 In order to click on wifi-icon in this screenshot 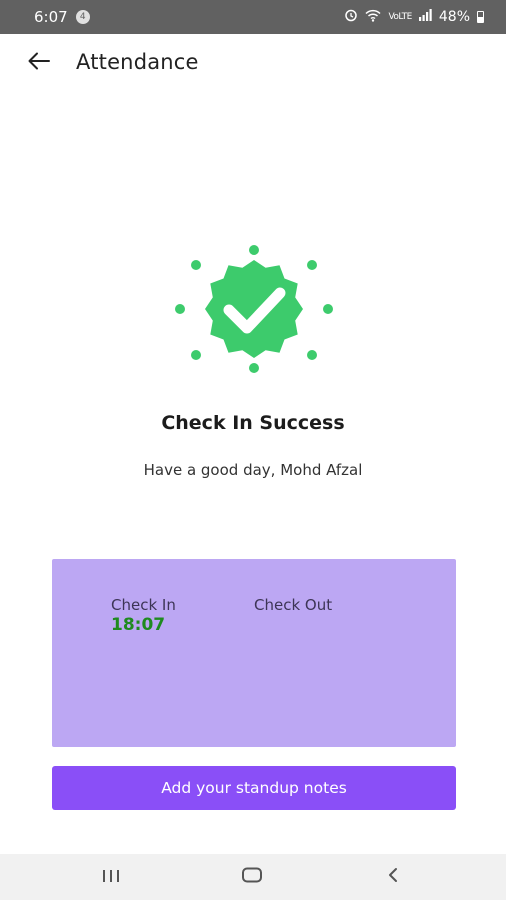, I will do `click(373, 17)`.